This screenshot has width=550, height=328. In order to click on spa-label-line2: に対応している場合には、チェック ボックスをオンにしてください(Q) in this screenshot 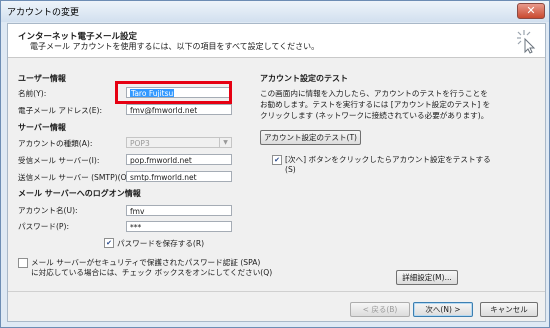, I will do `click(152, 272)`.